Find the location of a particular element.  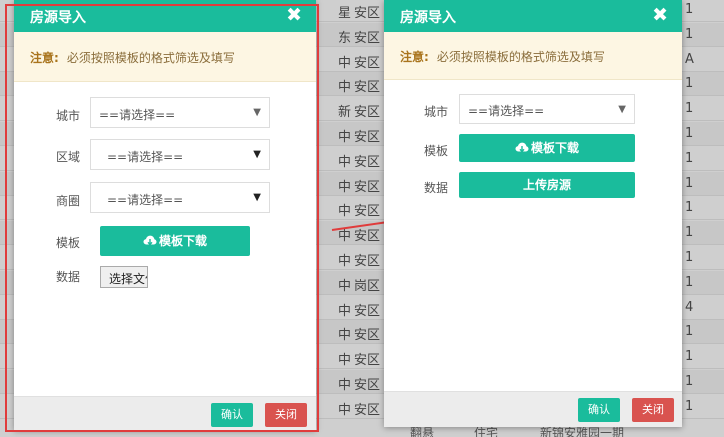

table-cell: 岗区 is located at coordinates (367, 286).